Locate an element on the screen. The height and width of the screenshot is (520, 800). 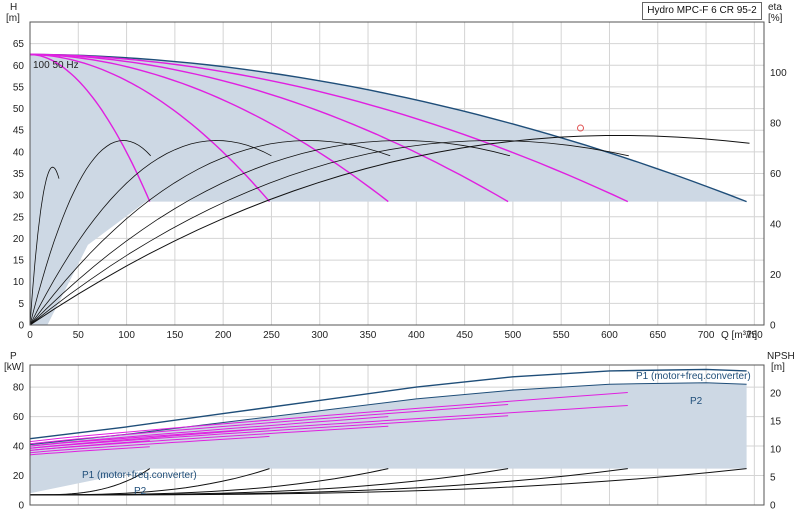
y-tick-label: 50 is located at coordinates (19, 109).